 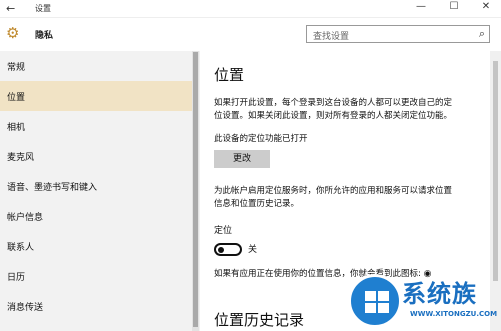 I want to click on close-button: ✕, so click(x=486, y=6).